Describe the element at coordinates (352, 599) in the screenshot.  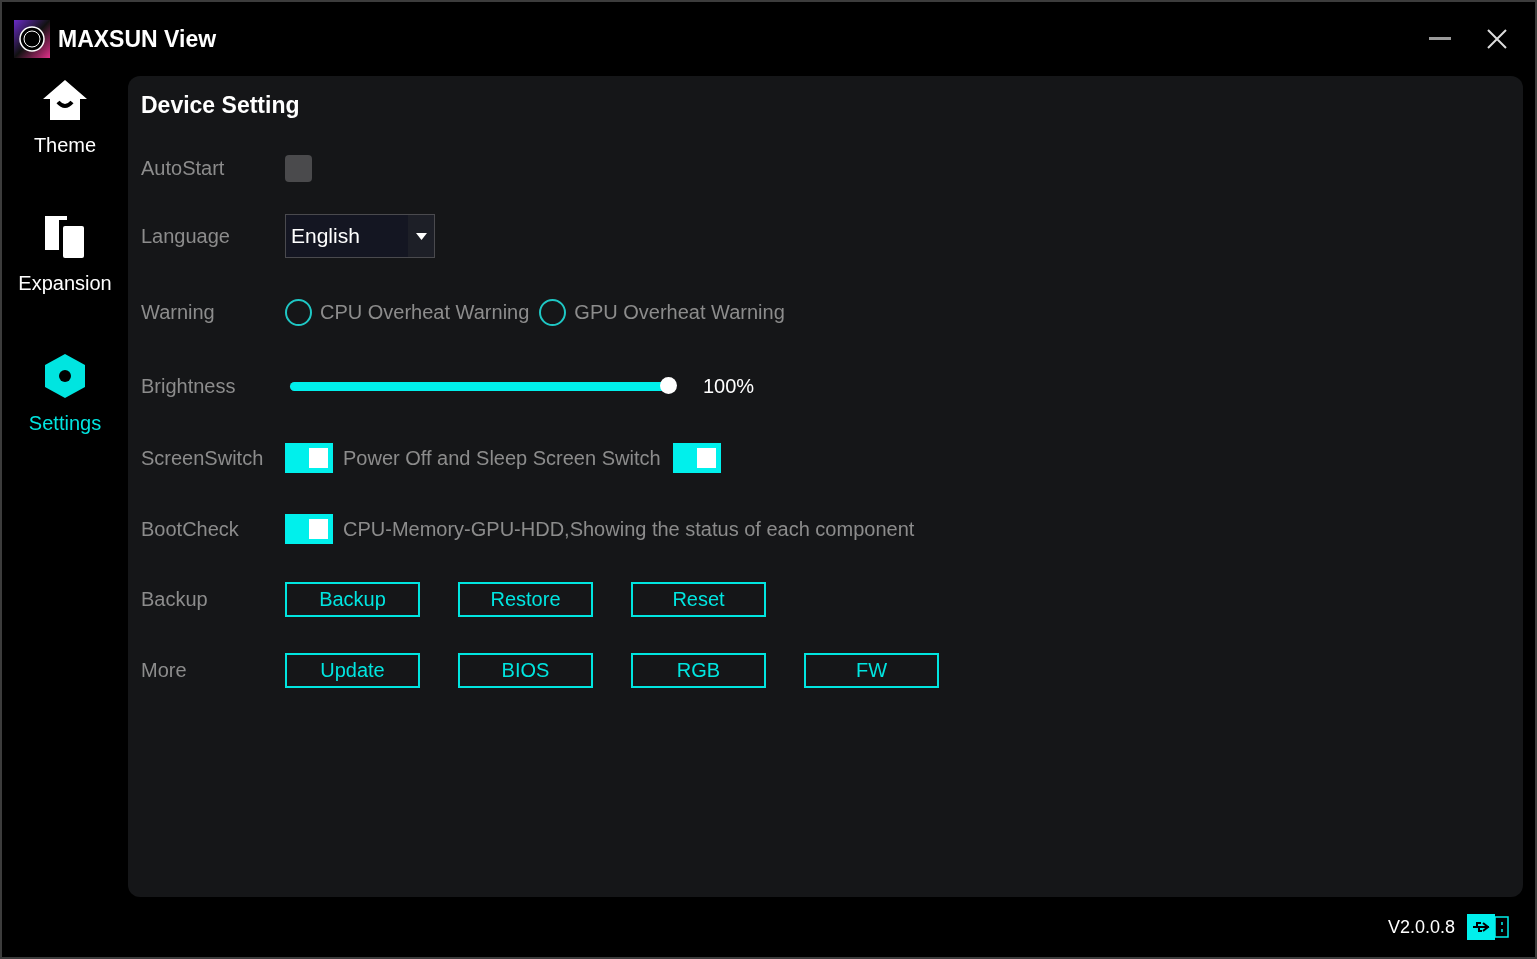
I see `action-button: Backup` at that location.